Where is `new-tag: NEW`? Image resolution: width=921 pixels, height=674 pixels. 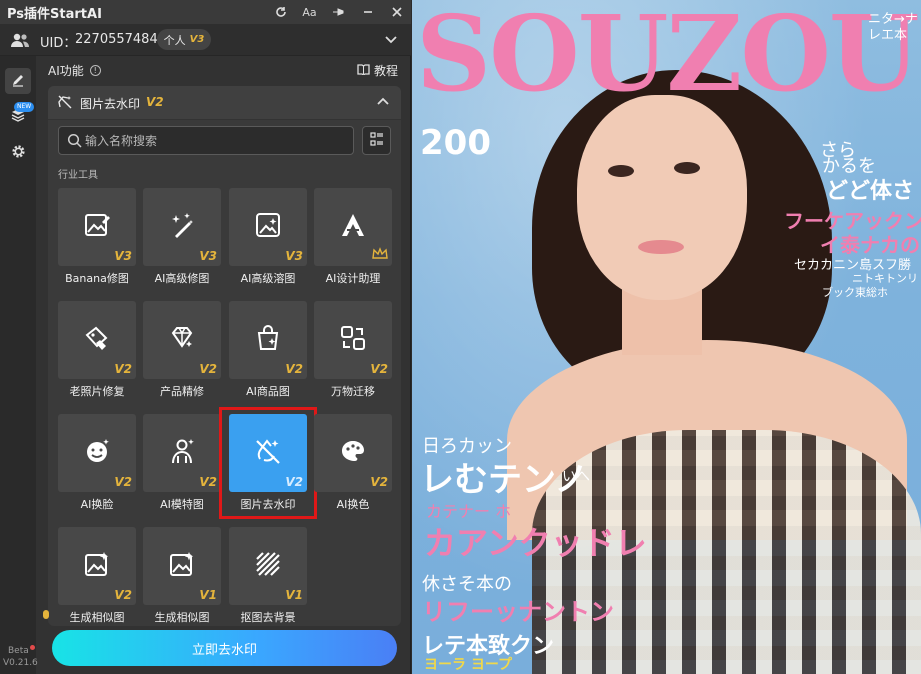
new-tag: NEW is located at coordinates (24, 107).